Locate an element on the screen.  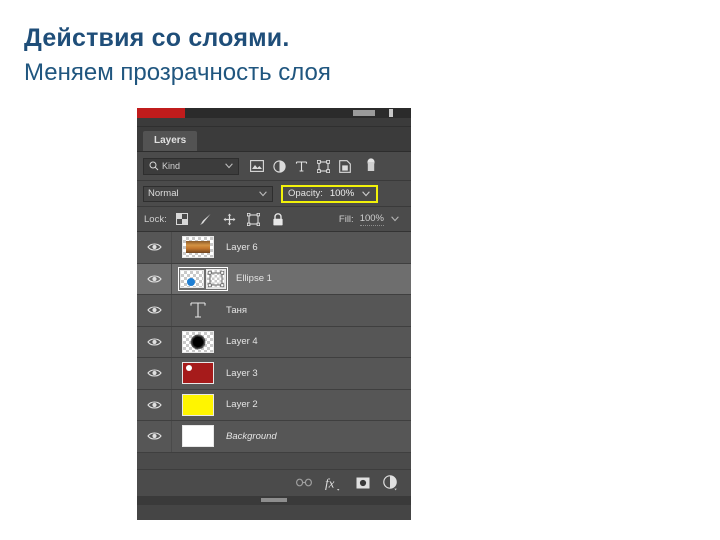
adjustment-layer-filter-icon is located at coordinates (279, 166).